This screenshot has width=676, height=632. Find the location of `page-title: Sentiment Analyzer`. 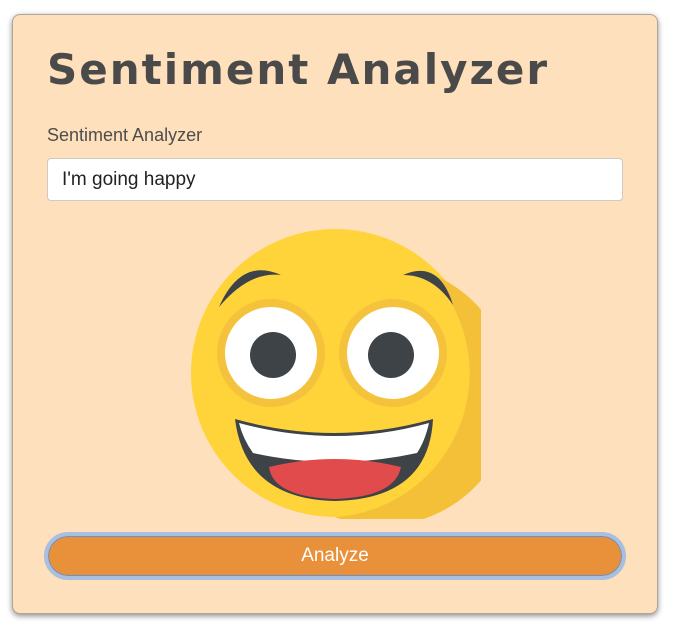

page-title: Sentiment Analyzer is located at coordinates (298, 69).